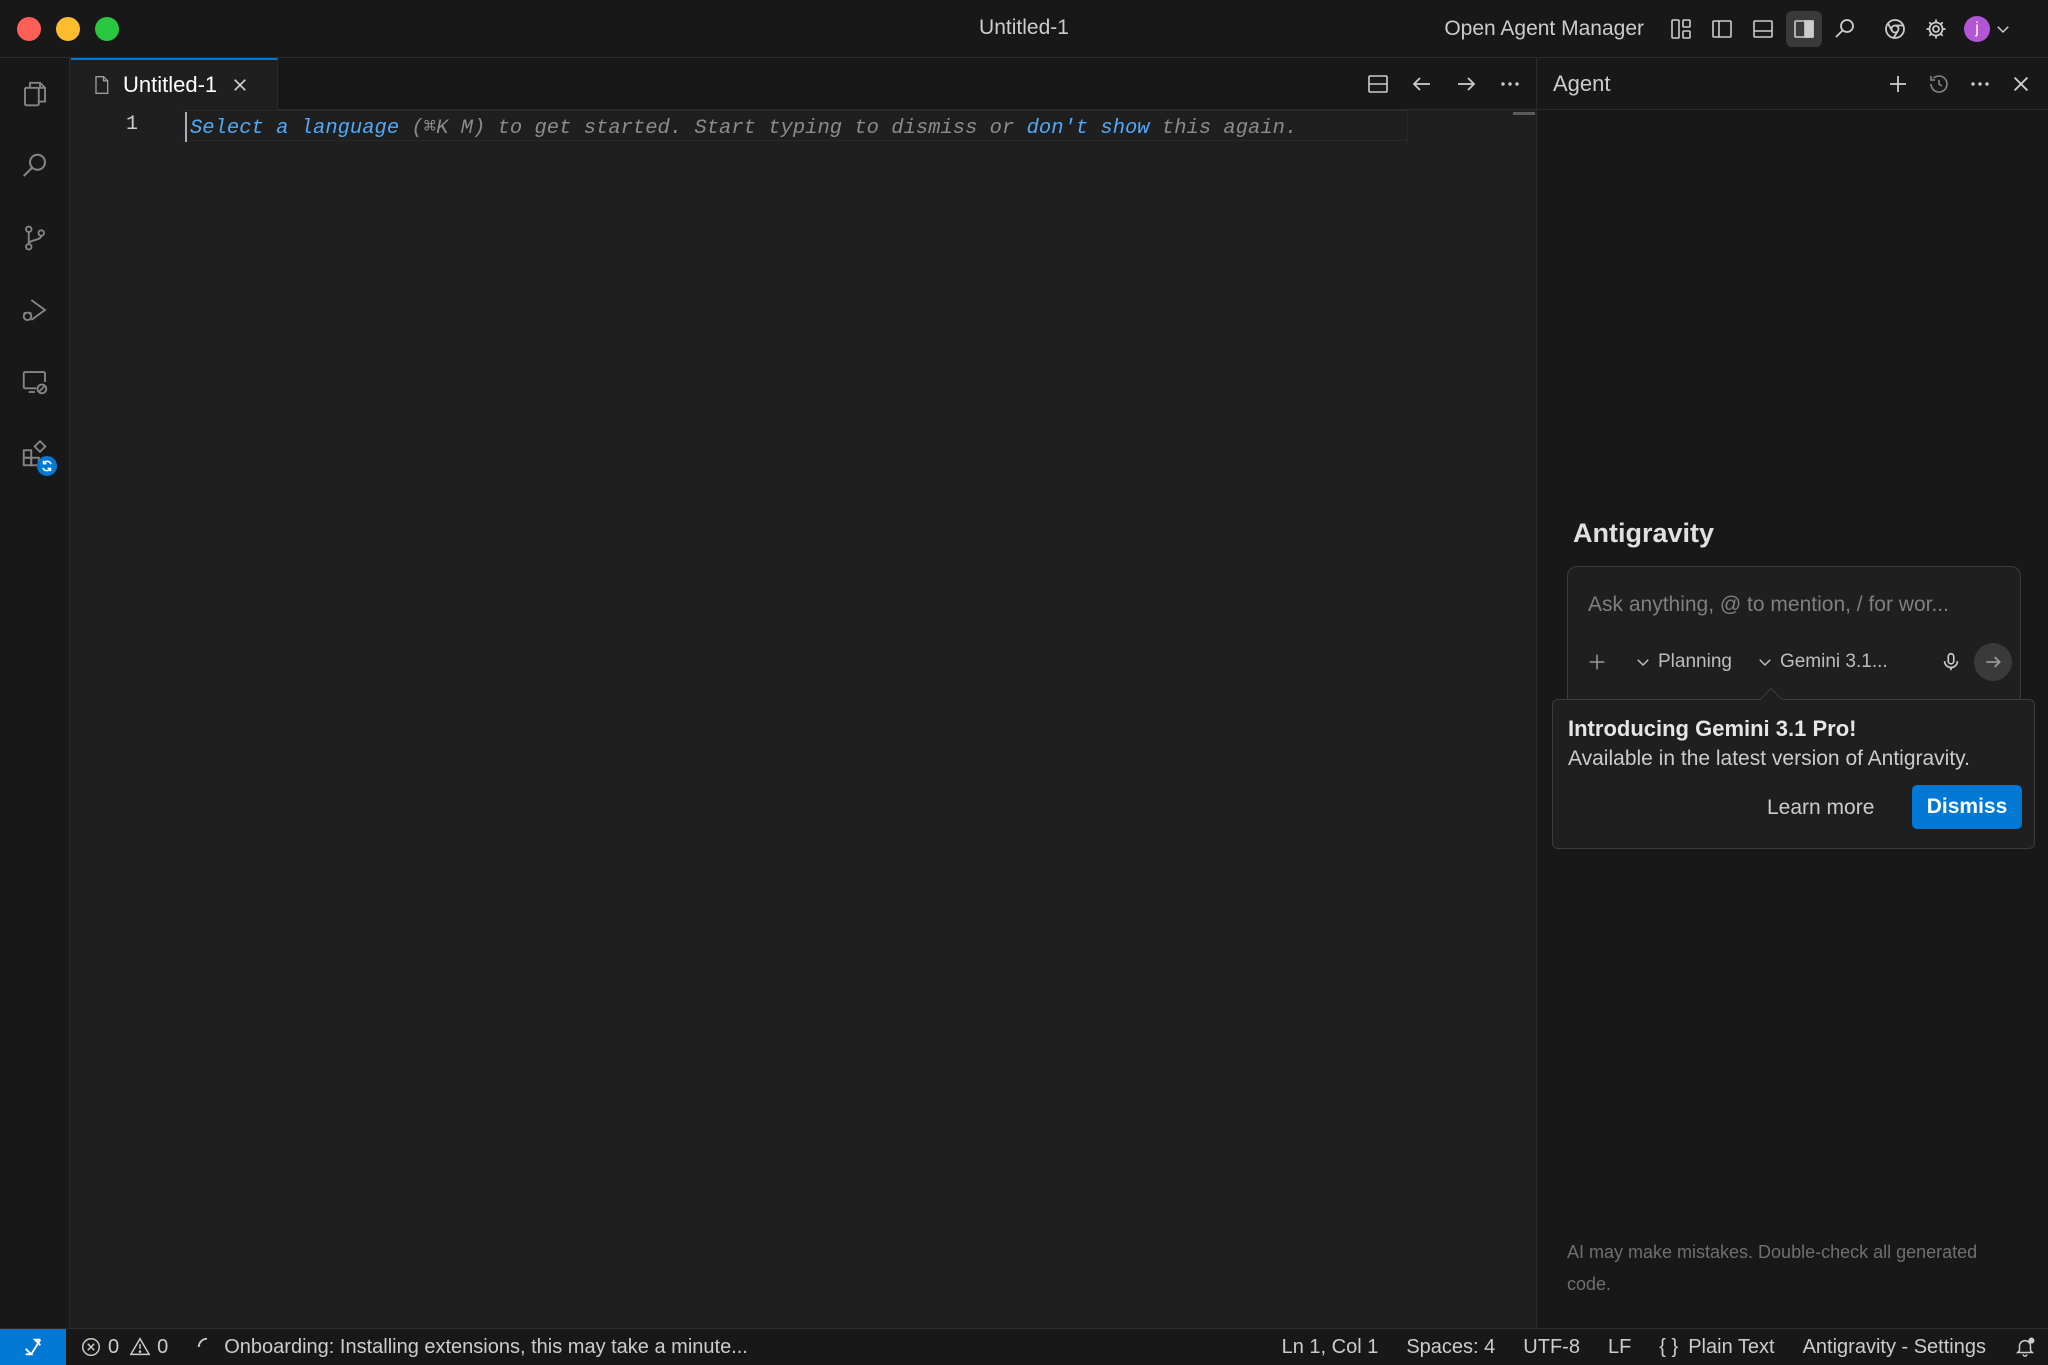 Image resolution: width=2048 pixels, height=1365 pixels. I want to click on editor-tab-bar: Untitled-1, so click(803, 84).